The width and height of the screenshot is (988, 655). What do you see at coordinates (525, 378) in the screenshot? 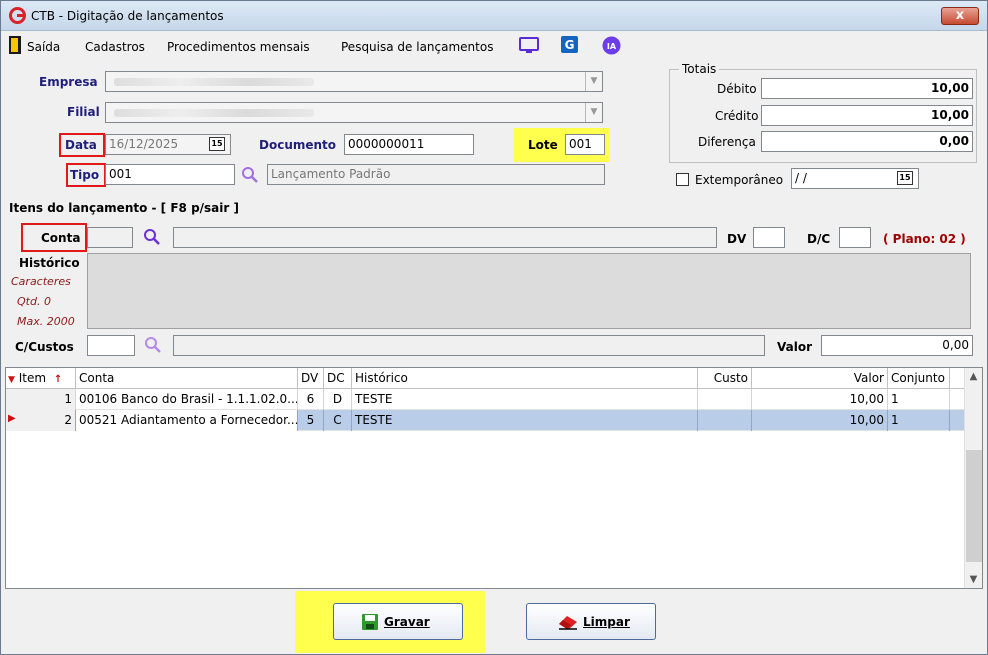
I see `column-header-historico: Histórico` at bounding box center [525, 378].